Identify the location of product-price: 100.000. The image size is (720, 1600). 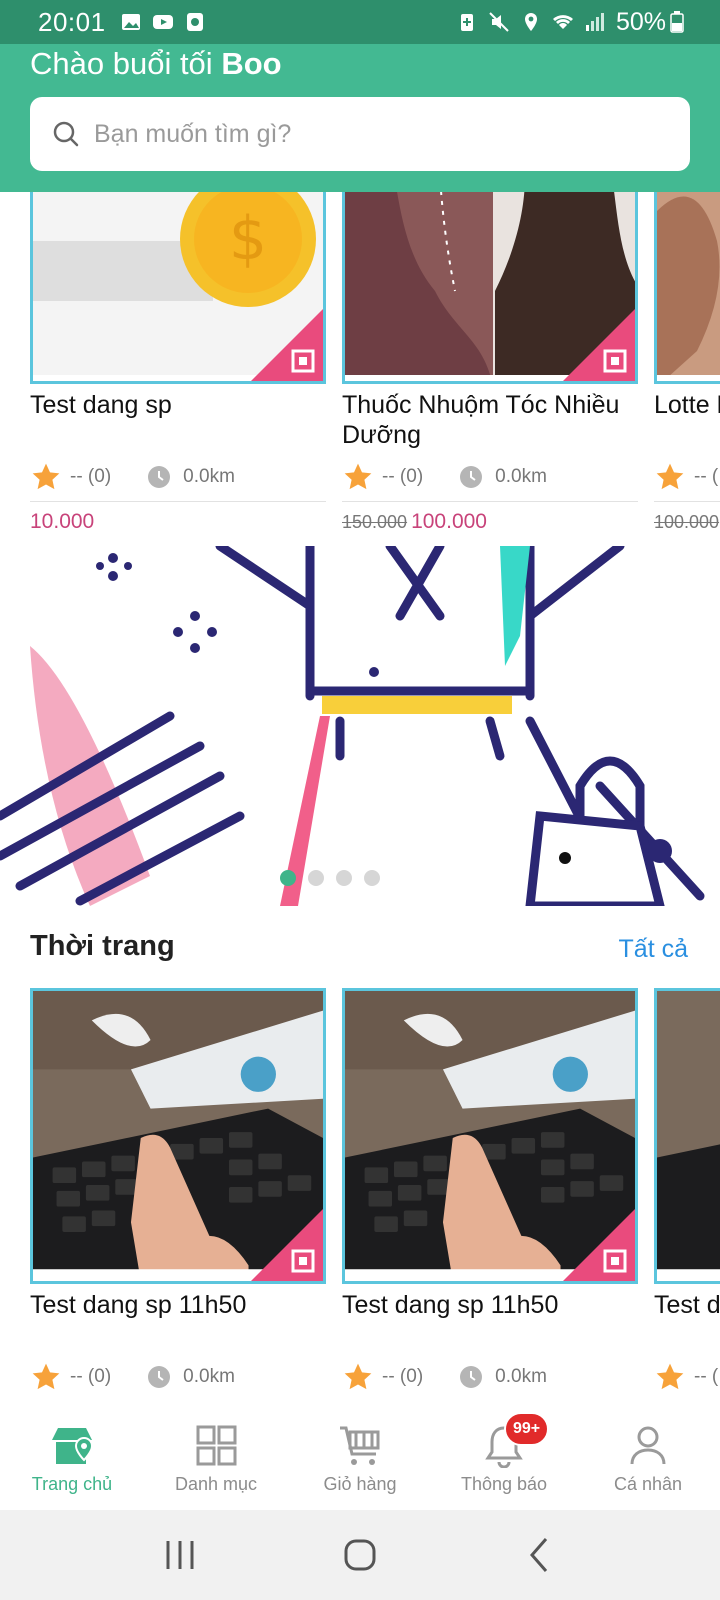
(687, 524).